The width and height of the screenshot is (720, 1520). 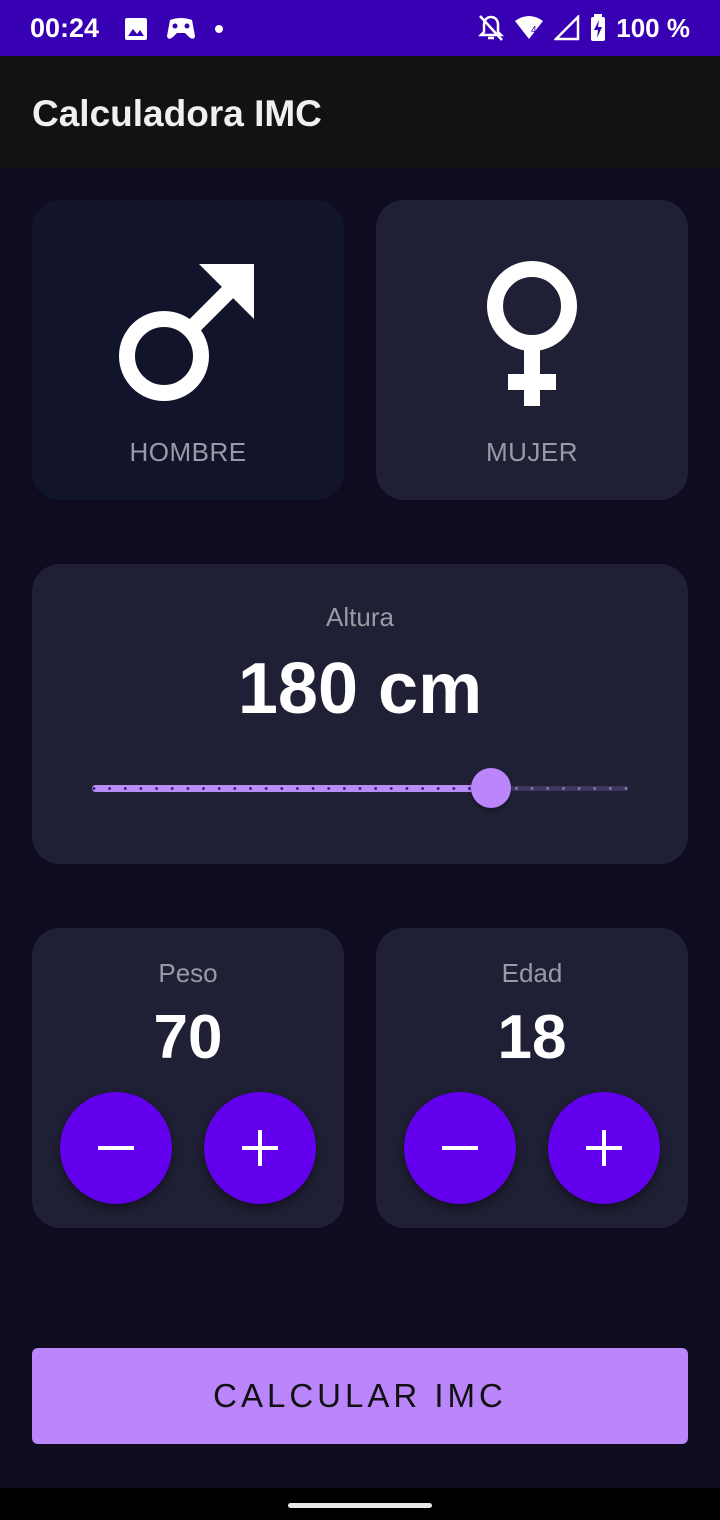 I want to click on status-left-icons, so click(x=174, y=29).